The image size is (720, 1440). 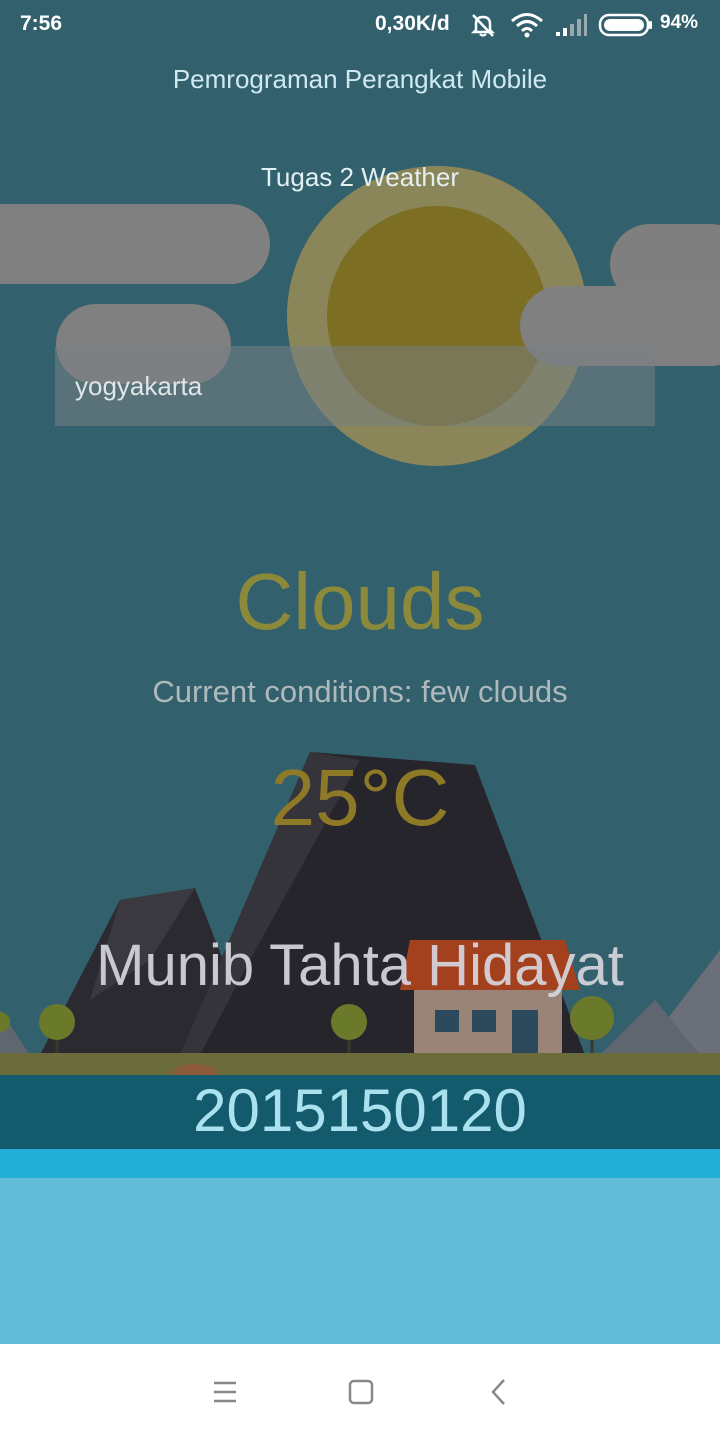 What do you see at coordinates (360, 177) in the screenshot?
I see `app-subtitle: Tugas 2 Weather` at bounding box center [360, 177].